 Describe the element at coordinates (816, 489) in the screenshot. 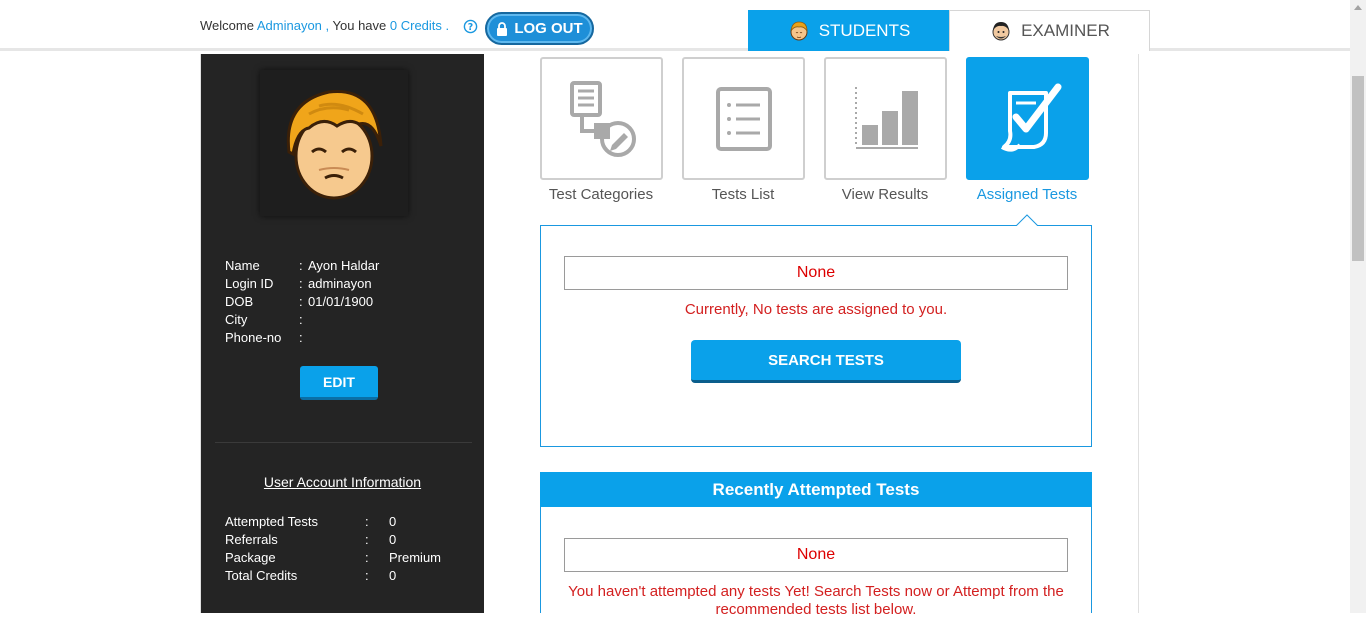

I see `recent-tests-header: Recently Attempted Tests` at that location.